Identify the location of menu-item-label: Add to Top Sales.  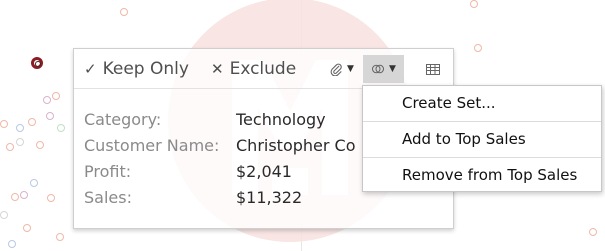
(464, 139).